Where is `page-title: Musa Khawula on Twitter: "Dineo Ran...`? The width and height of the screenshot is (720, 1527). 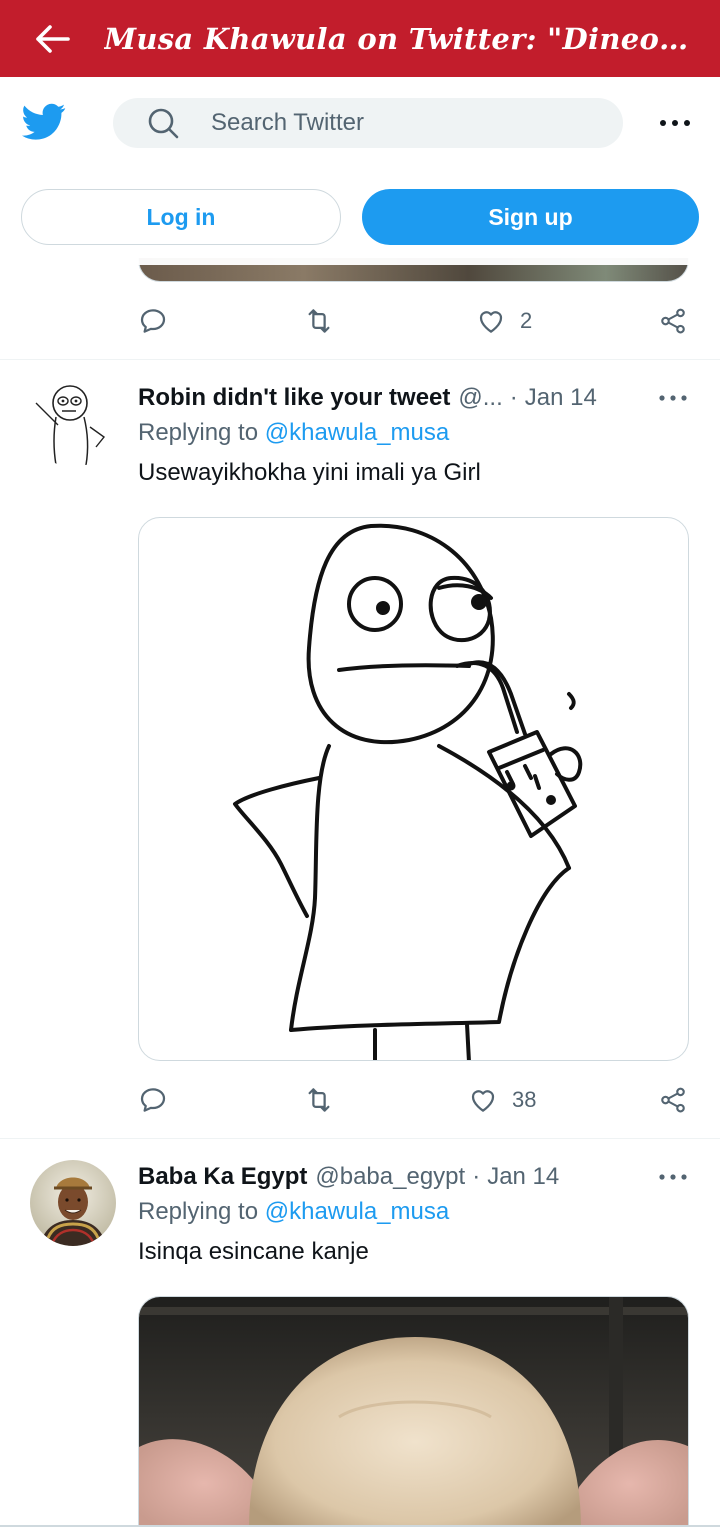 page-title: Musa Khawula on Twitter: "Dineo Ran... is located at coordinates (401, 38).